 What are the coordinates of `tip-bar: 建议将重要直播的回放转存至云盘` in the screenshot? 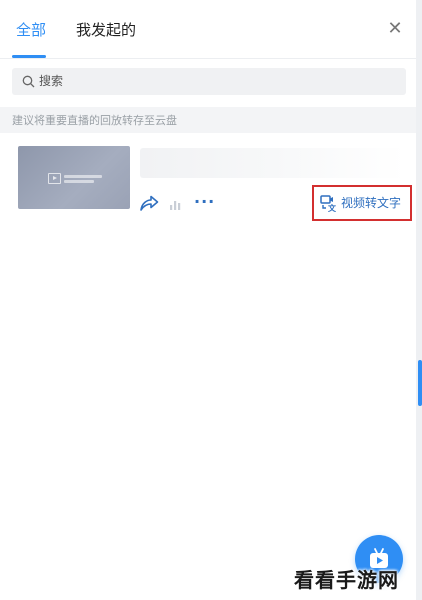 It's located at (208, 120).